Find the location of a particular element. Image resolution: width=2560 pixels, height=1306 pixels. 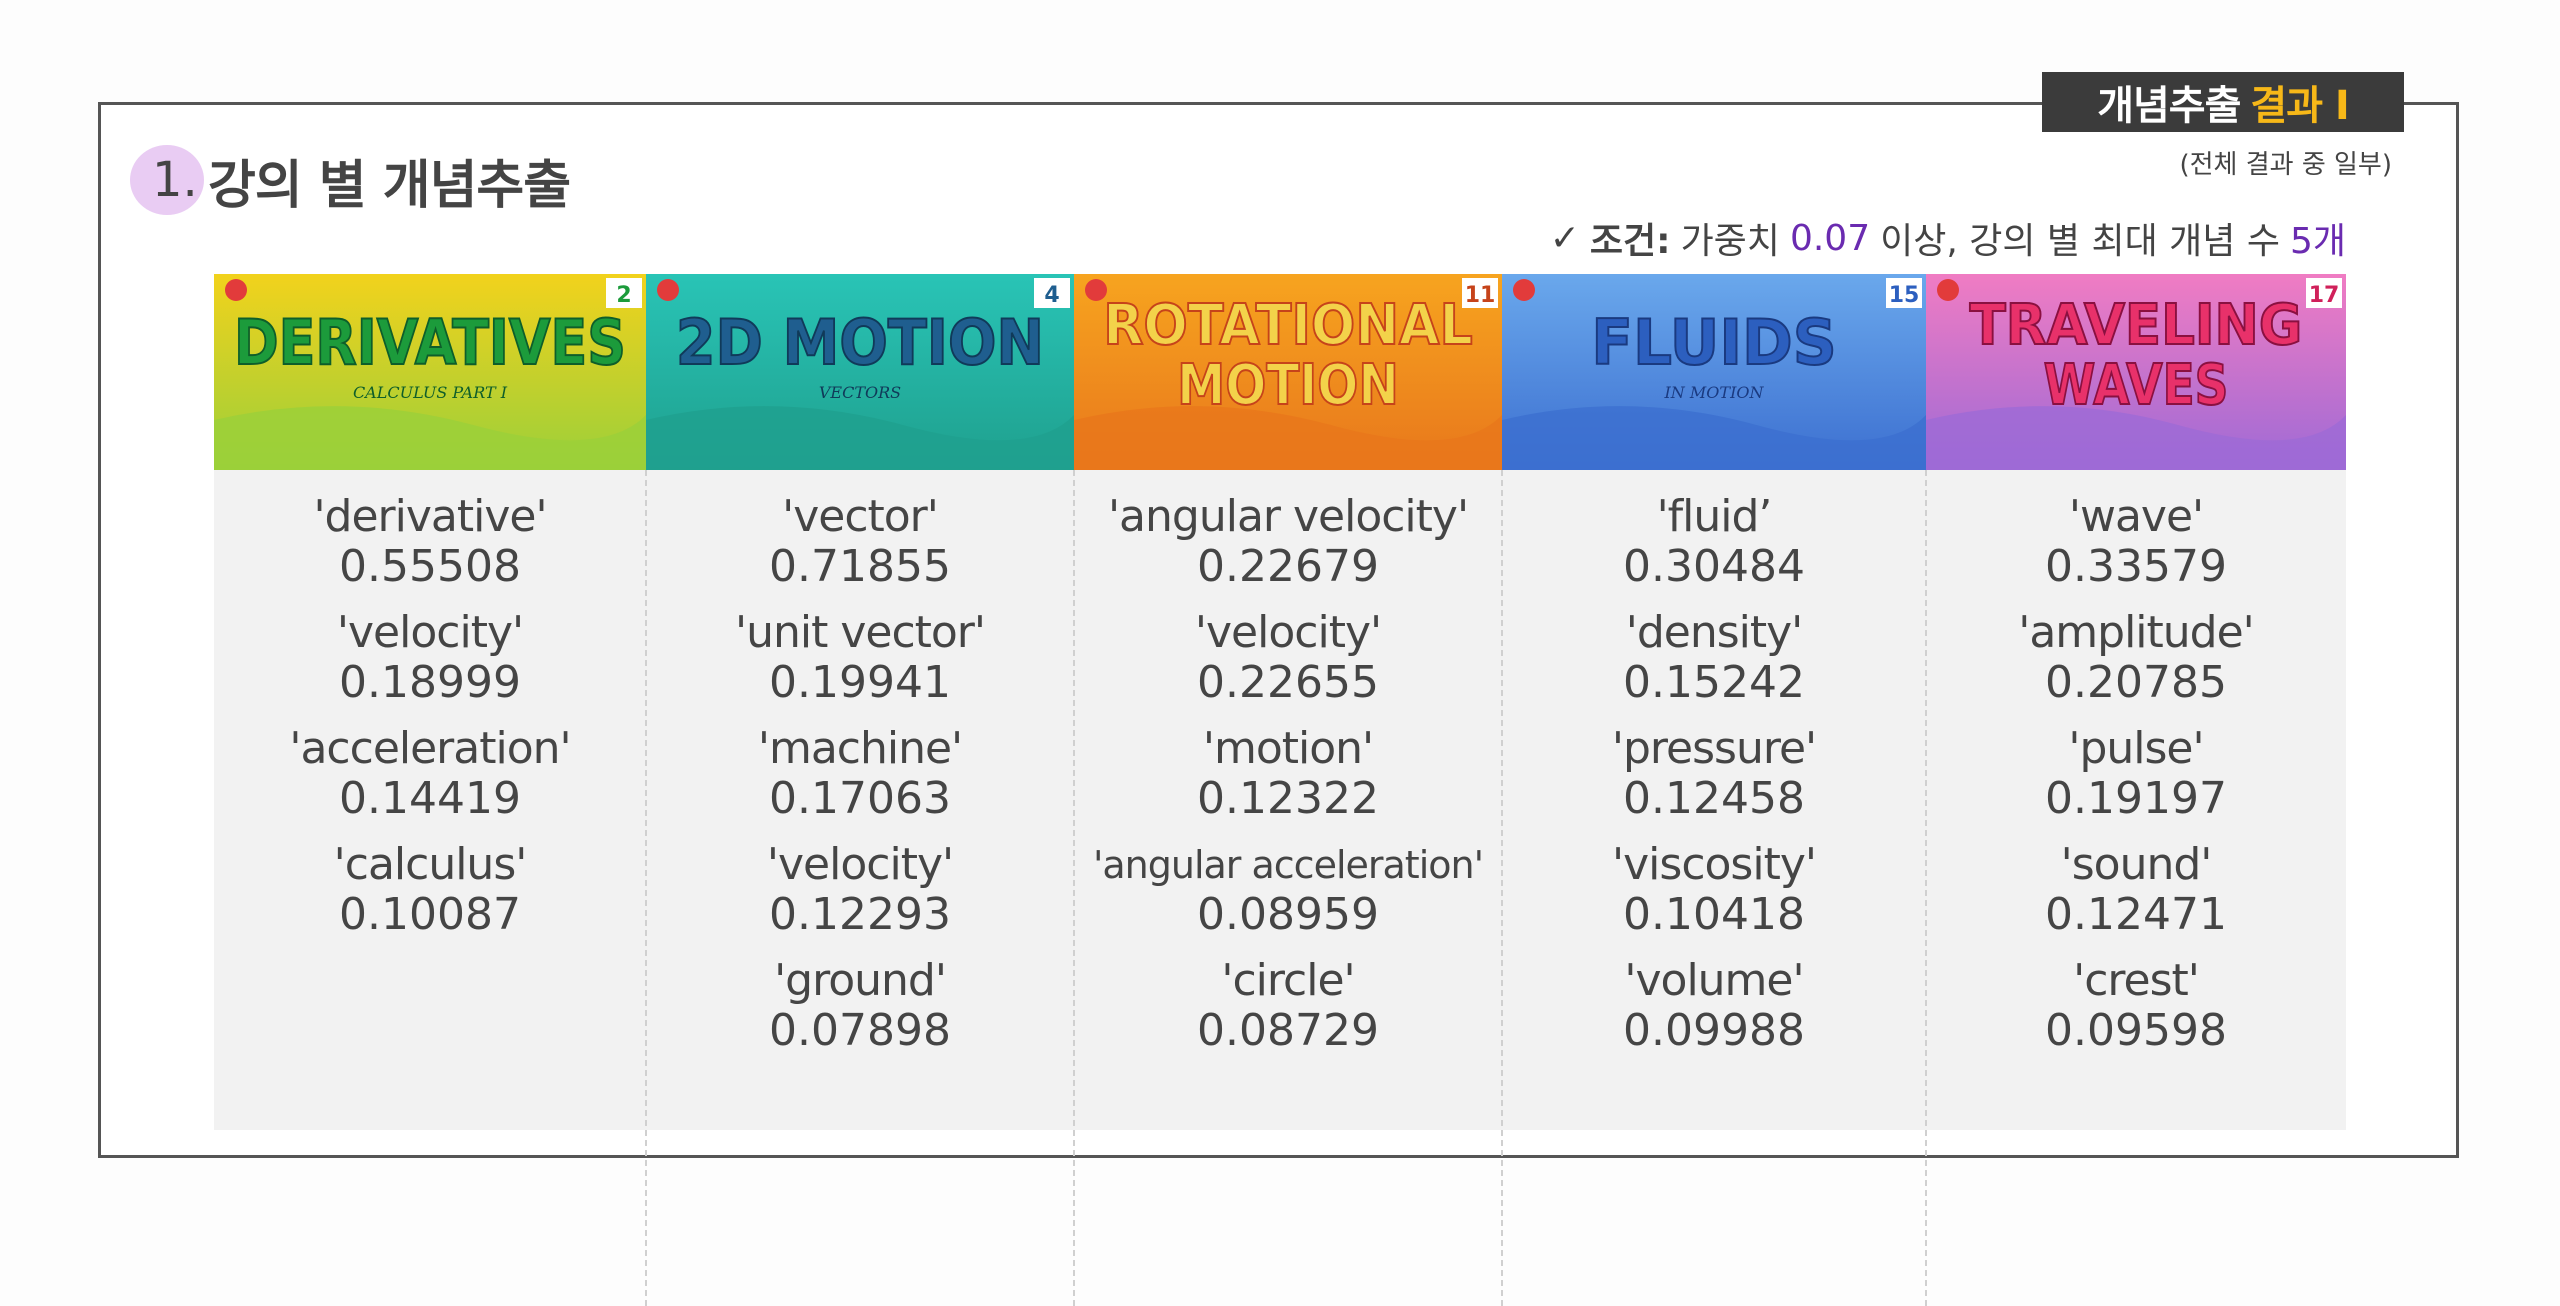

thumbnail-title: FLUIDS is located at coordinates (1714, 342).